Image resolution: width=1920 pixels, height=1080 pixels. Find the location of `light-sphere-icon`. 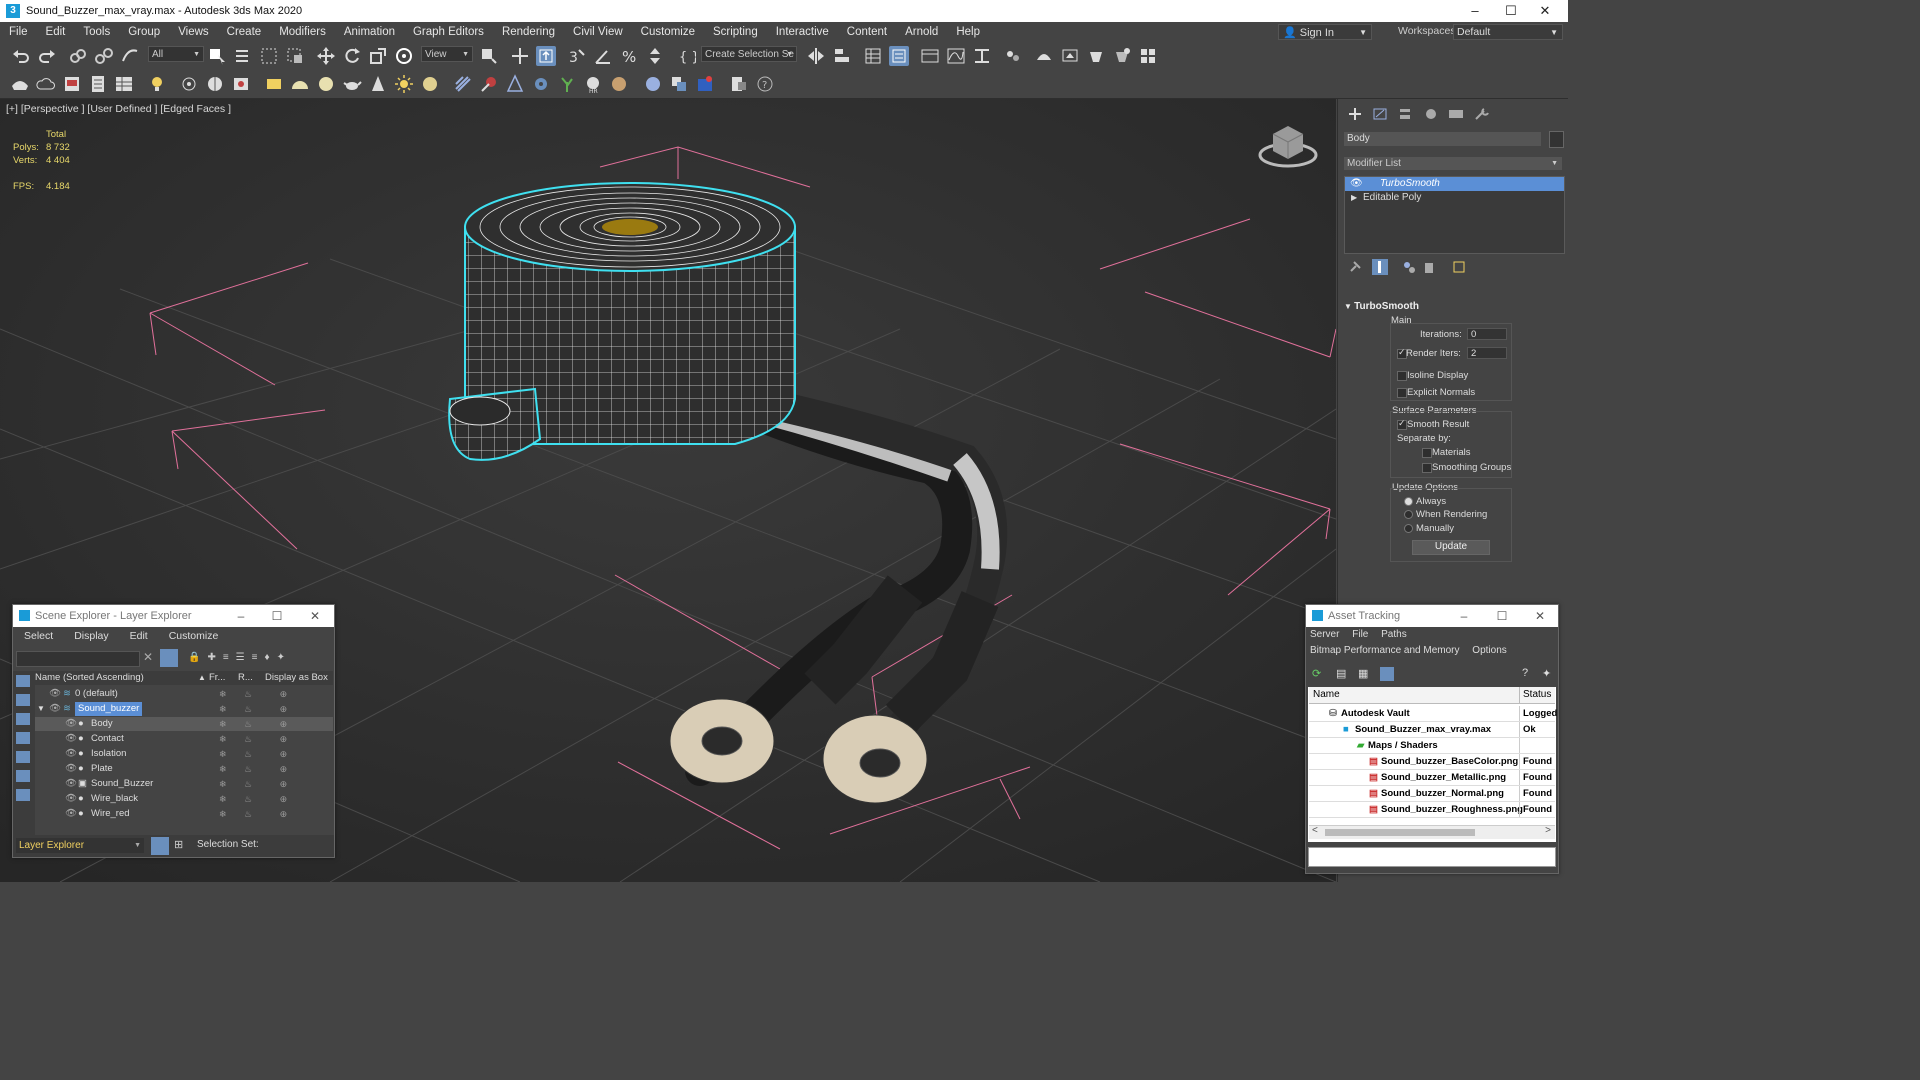

light-sphere-icon is located at coordinates (430, 84).